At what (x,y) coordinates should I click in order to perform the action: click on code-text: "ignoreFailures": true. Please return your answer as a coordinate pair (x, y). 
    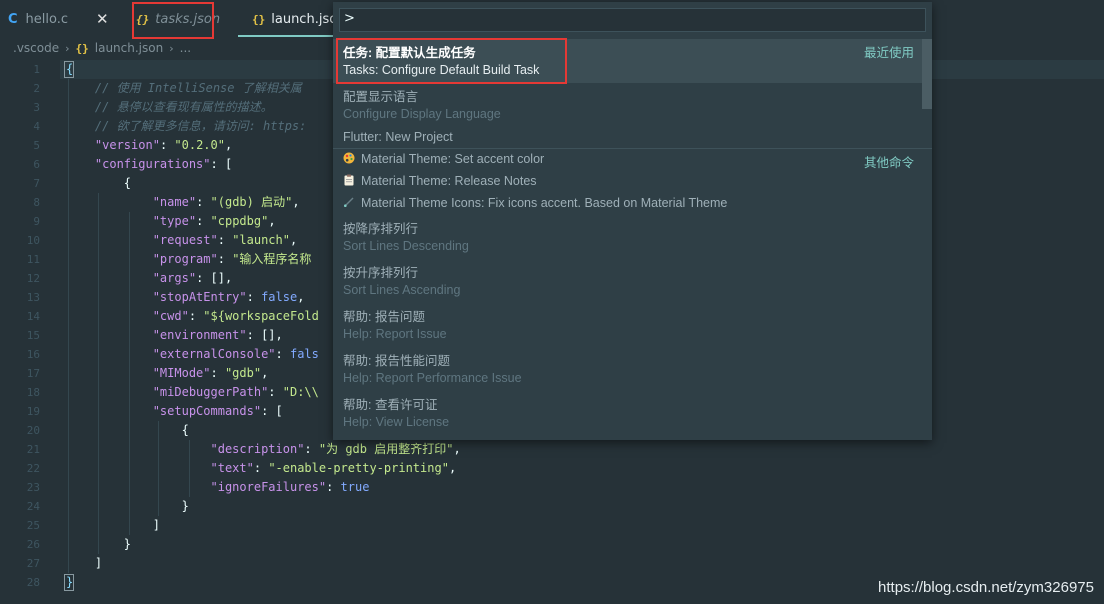
    Looking at the image, I should click on (218, 487).